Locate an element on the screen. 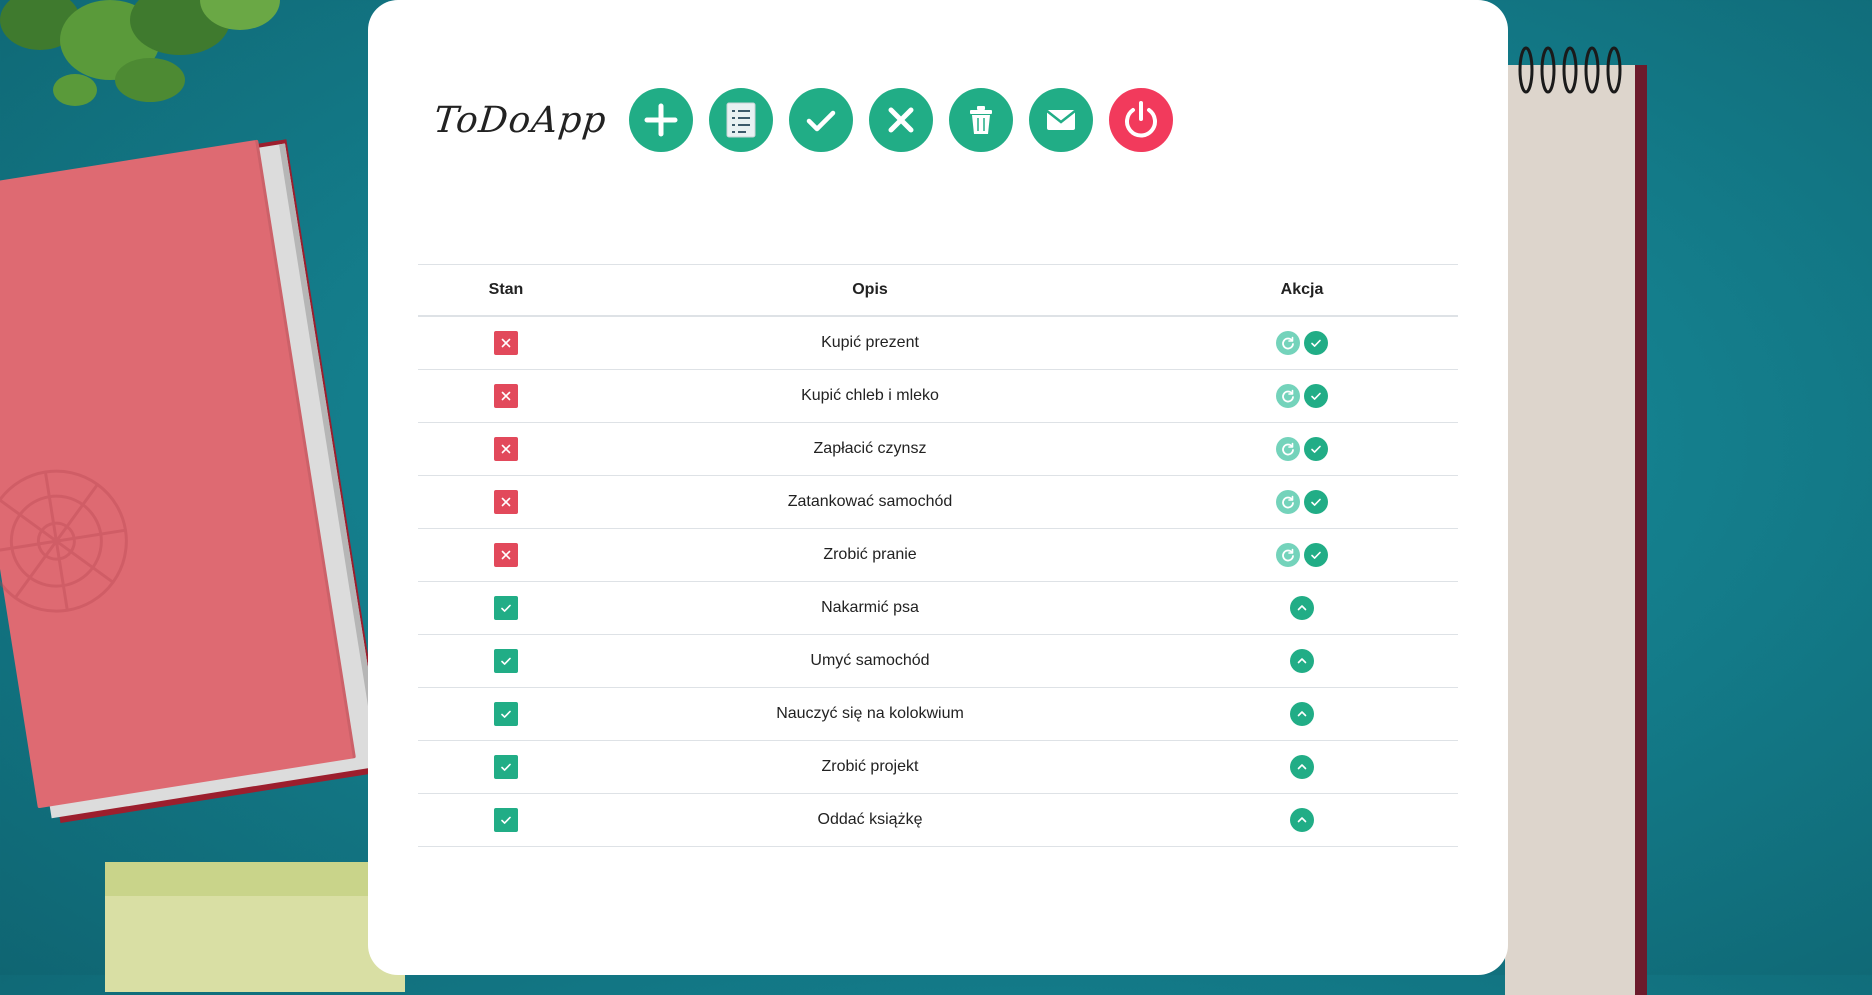  task-description: Oddać książkę is located at coordinates (870, 820).